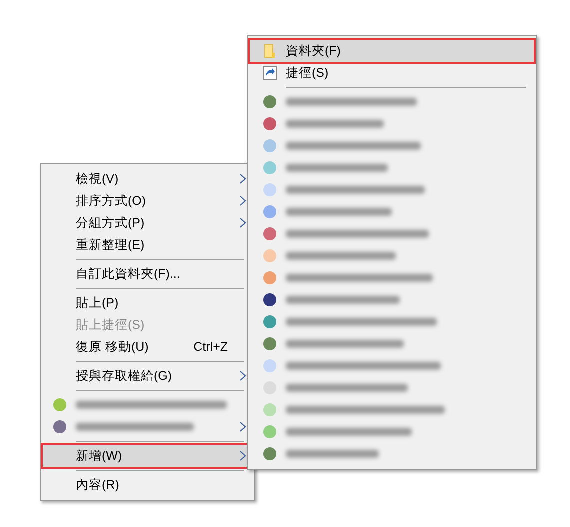  Describe the element at coordinates (270, 51) in the screenshot. I see `folder-icon` at that location.